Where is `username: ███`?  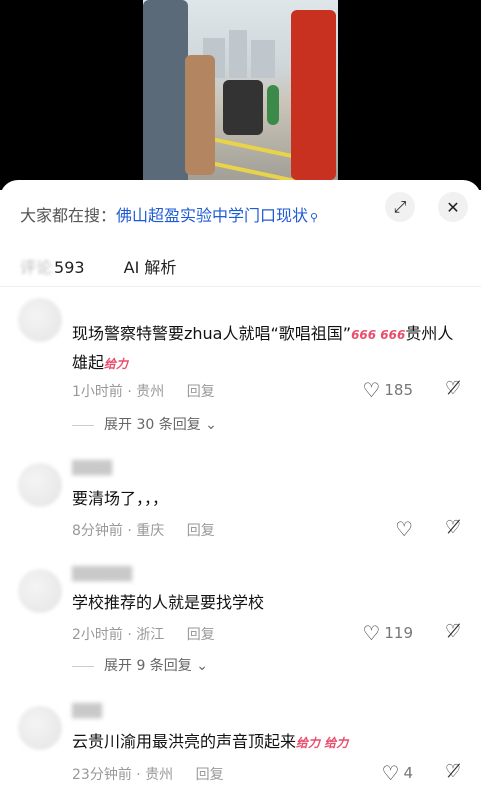 username: ███ is located at coordinates (87, 711).